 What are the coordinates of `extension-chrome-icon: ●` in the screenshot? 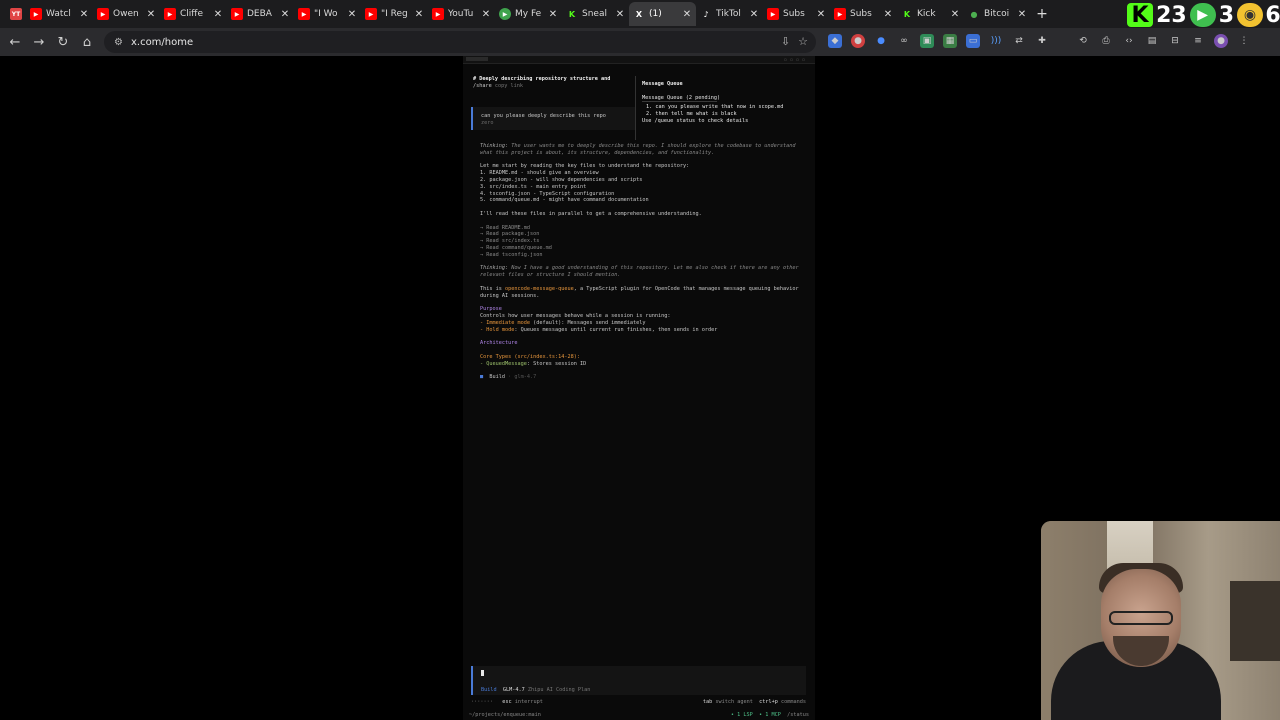 It's located at (858, 41).